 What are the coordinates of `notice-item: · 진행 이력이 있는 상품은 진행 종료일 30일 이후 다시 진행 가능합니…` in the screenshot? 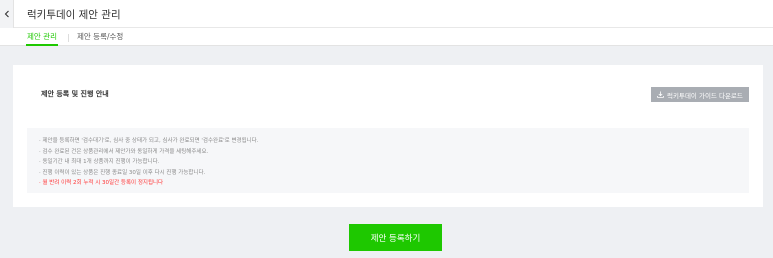 It's located at (122, 172).